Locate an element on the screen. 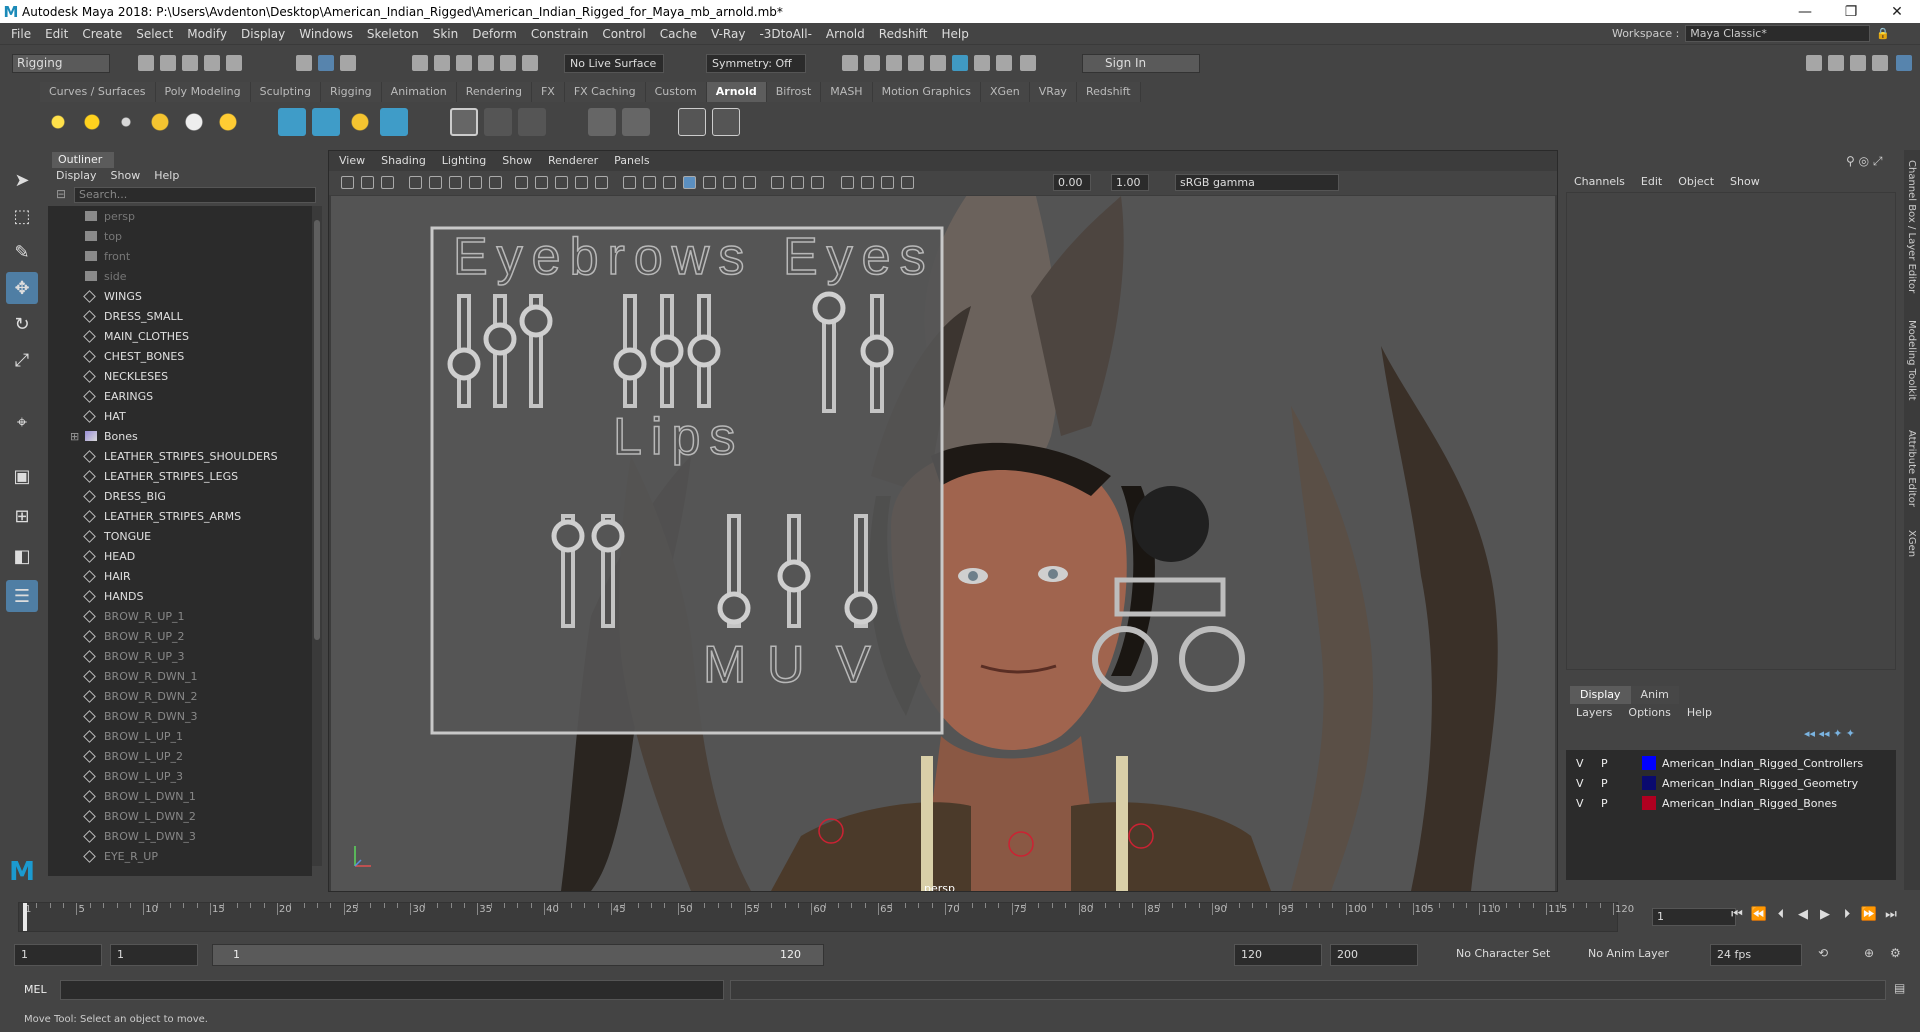  outliner-item: BROW_R_UP_3 is located at coordinates (180, 656).